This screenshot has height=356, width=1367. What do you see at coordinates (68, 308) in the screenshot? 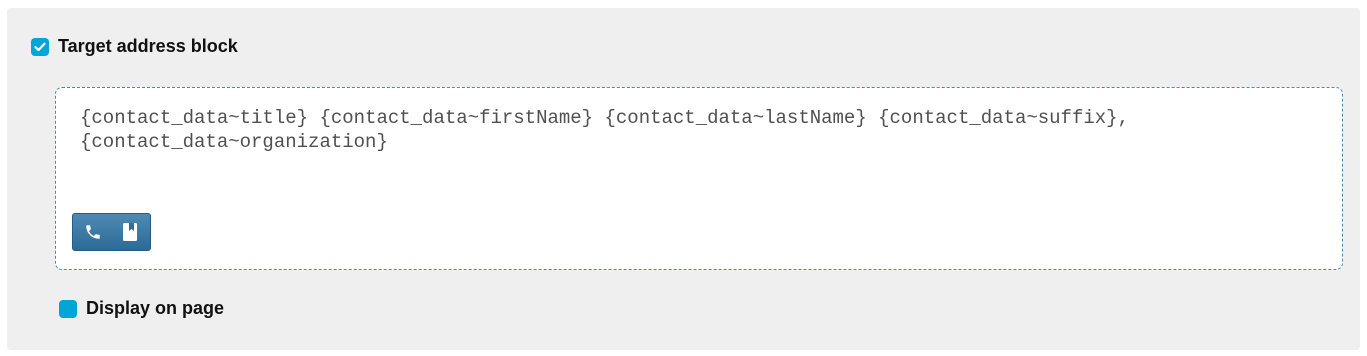
I see `display-on-page-checkbox` at bounding box center [68, 308].